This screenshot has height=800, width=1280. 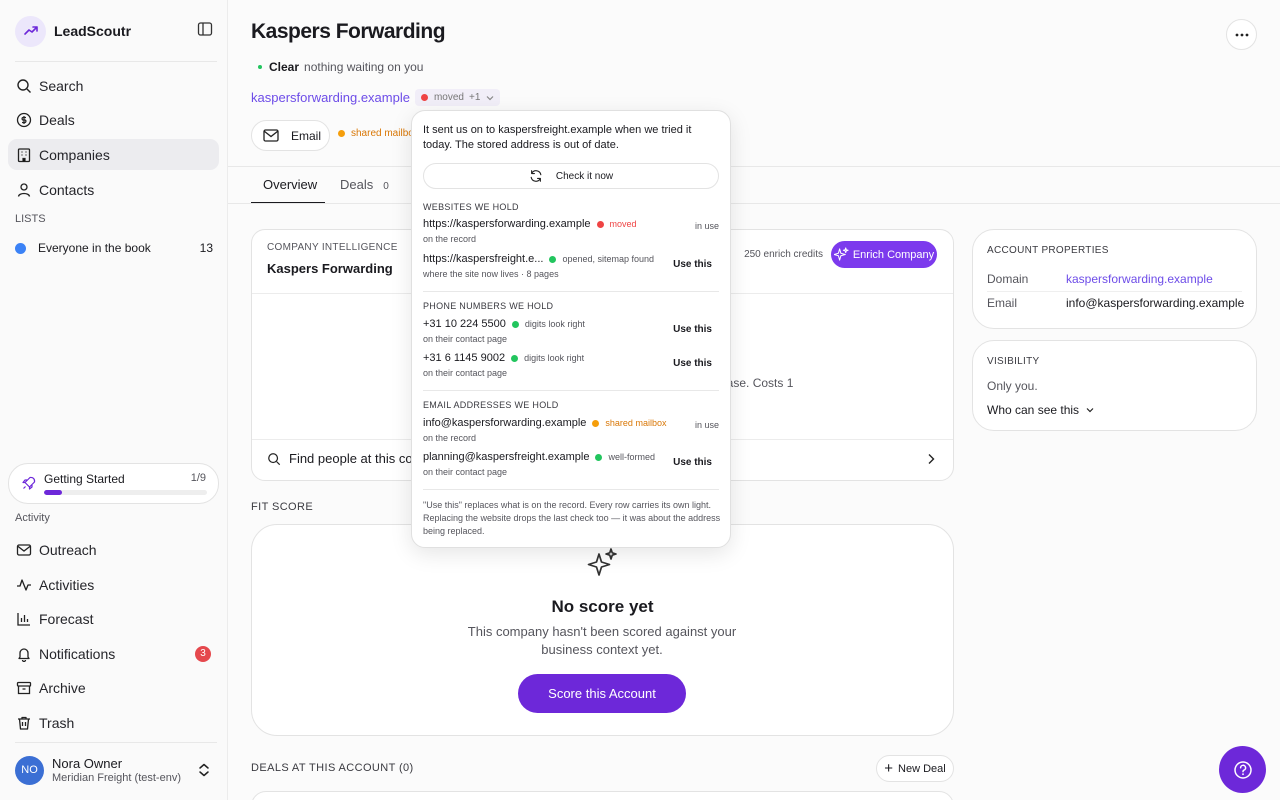 I want to click on nav-forecast: Forecast, so click(x=113, y=618).